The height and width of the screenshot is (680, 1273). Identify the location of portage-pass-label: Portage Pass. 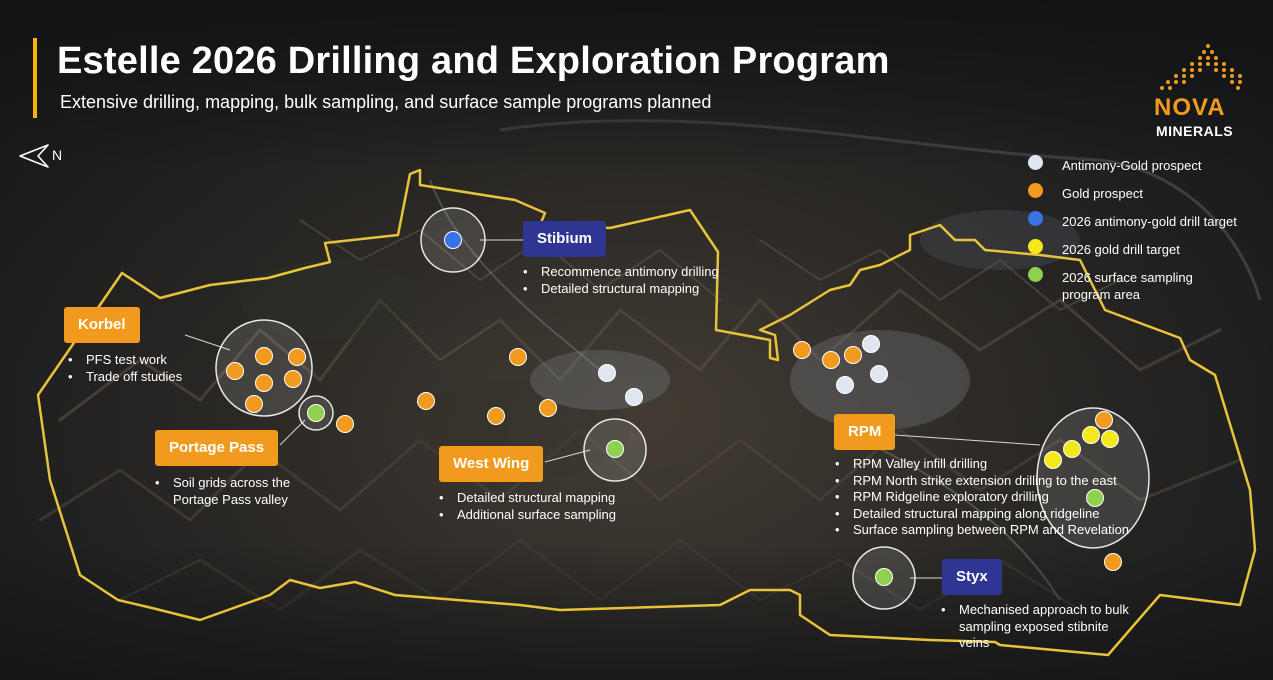
(217, 448).